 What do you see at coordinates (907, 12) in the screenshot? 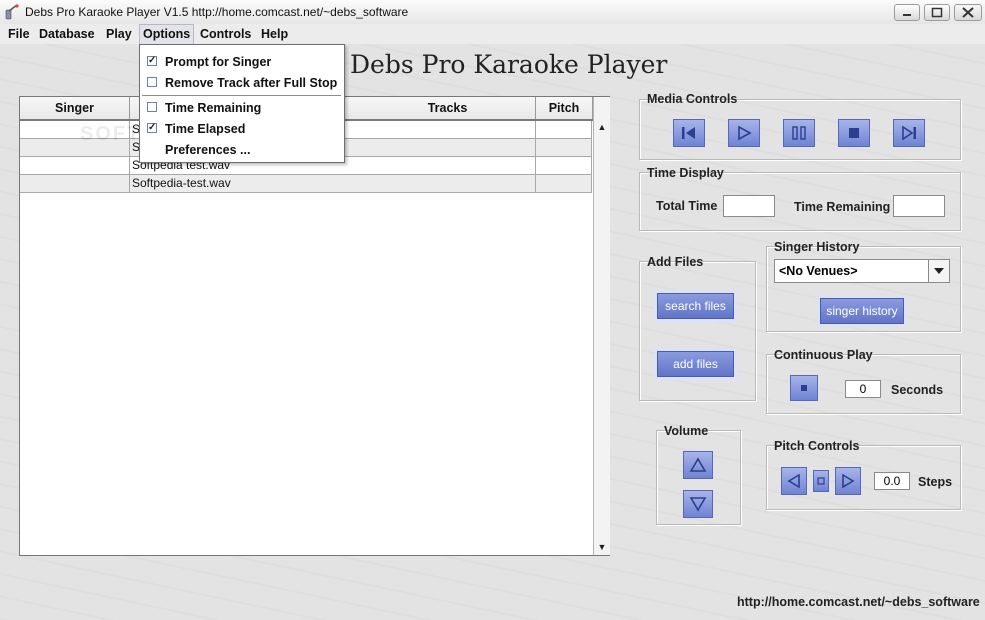
I see `minimize-button` at bounding box center [907, 12].